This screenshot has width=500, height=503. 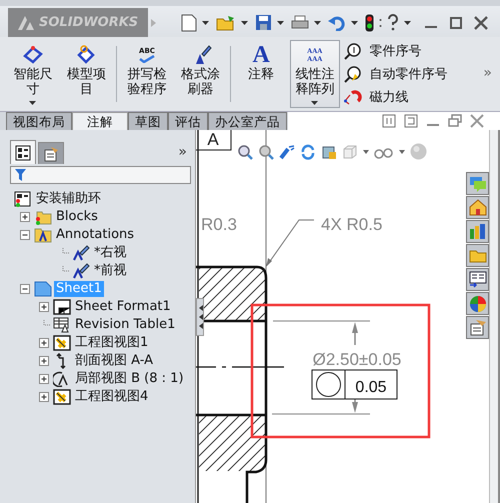 What do you see at coordinates (329, 152) in the screenshot?
I see `view-orientation-icon` at bounding box center [329, 152].